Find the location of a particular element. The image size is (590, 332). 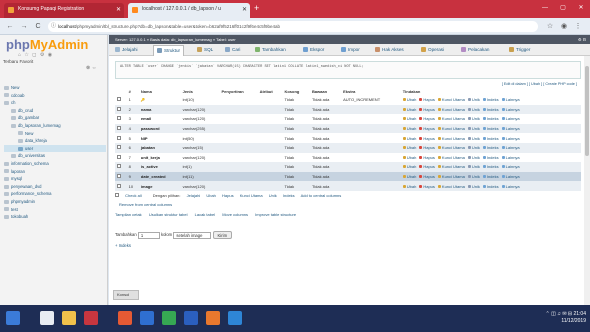

info-icon: ⓘ is located at coordinates (53, 26).